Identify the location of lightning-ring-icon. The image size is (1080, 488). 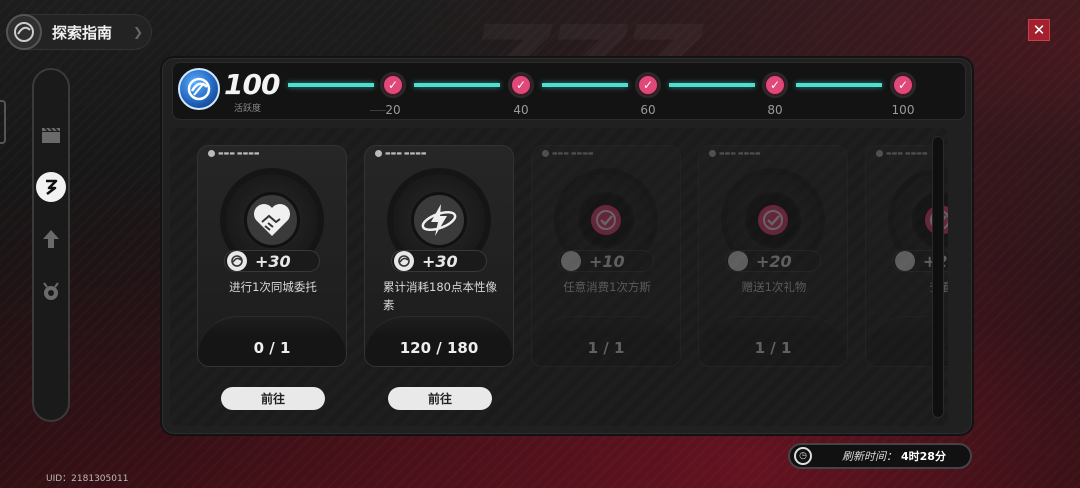
(439, 220).